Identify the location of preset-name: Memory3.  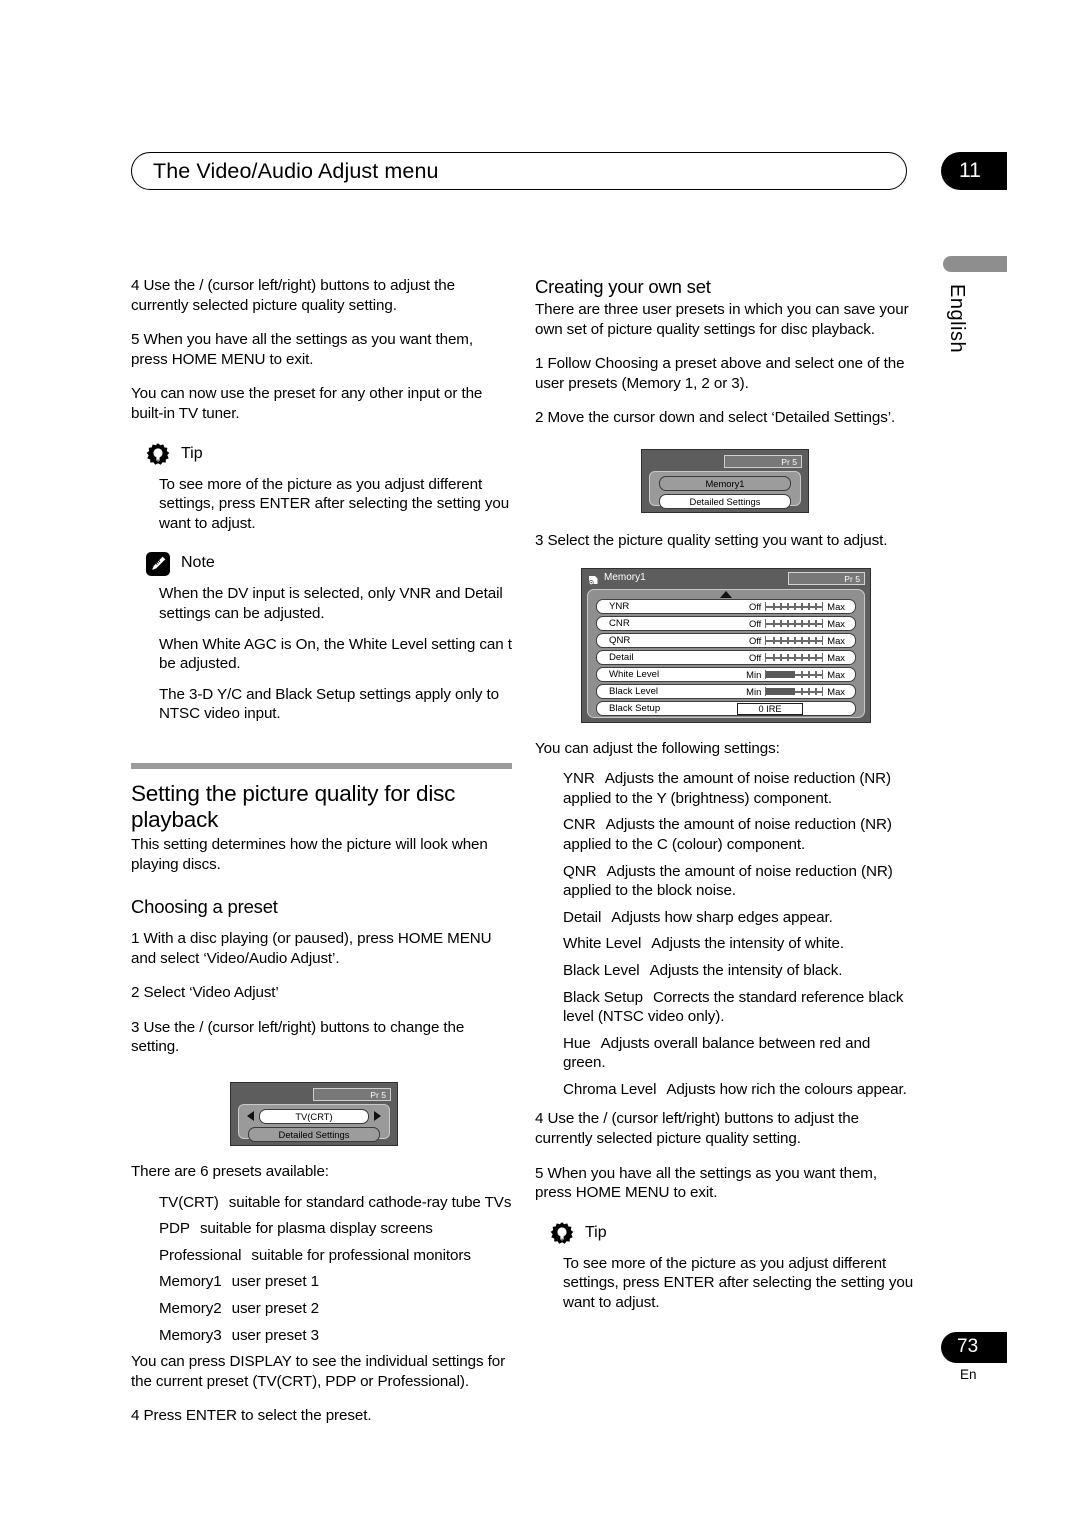
(190, 1335).